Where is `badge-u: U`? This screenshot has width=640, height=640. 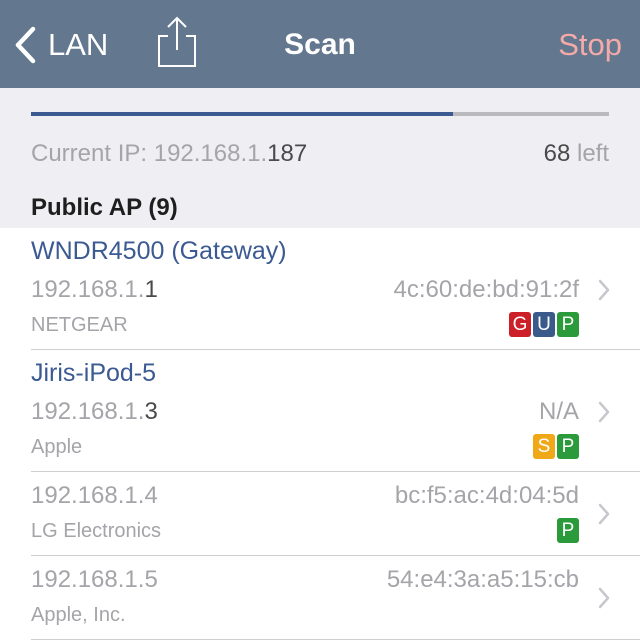 badge-u: U is located at coordinates (544, 324).